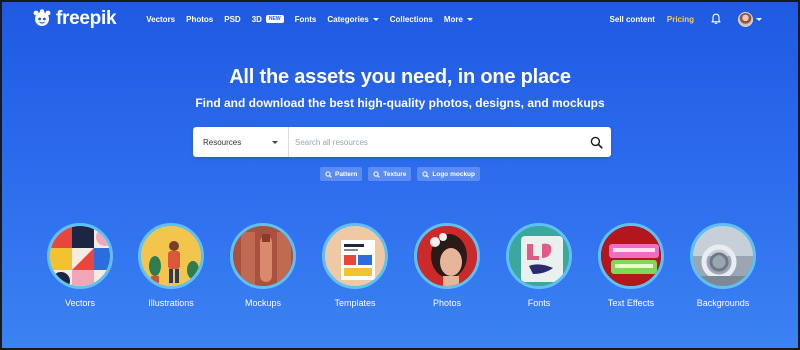 The height and width of the screenshot is (350, 800). What do you see at coordinates (390, 174) in the screenshot?
I see `tag-texture: Texture` at bounding box center [390, 174].